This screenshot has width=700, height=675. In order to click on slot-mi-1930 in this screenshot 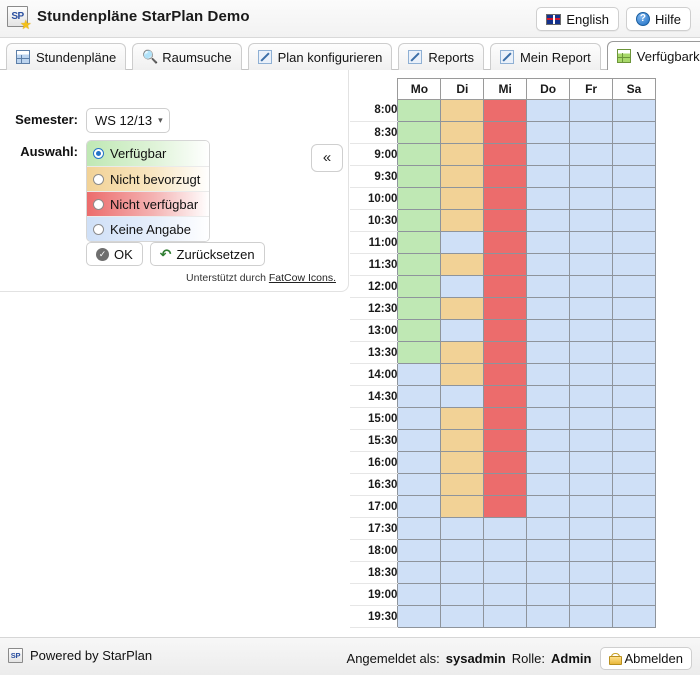, I will do `click(505, 616)`.